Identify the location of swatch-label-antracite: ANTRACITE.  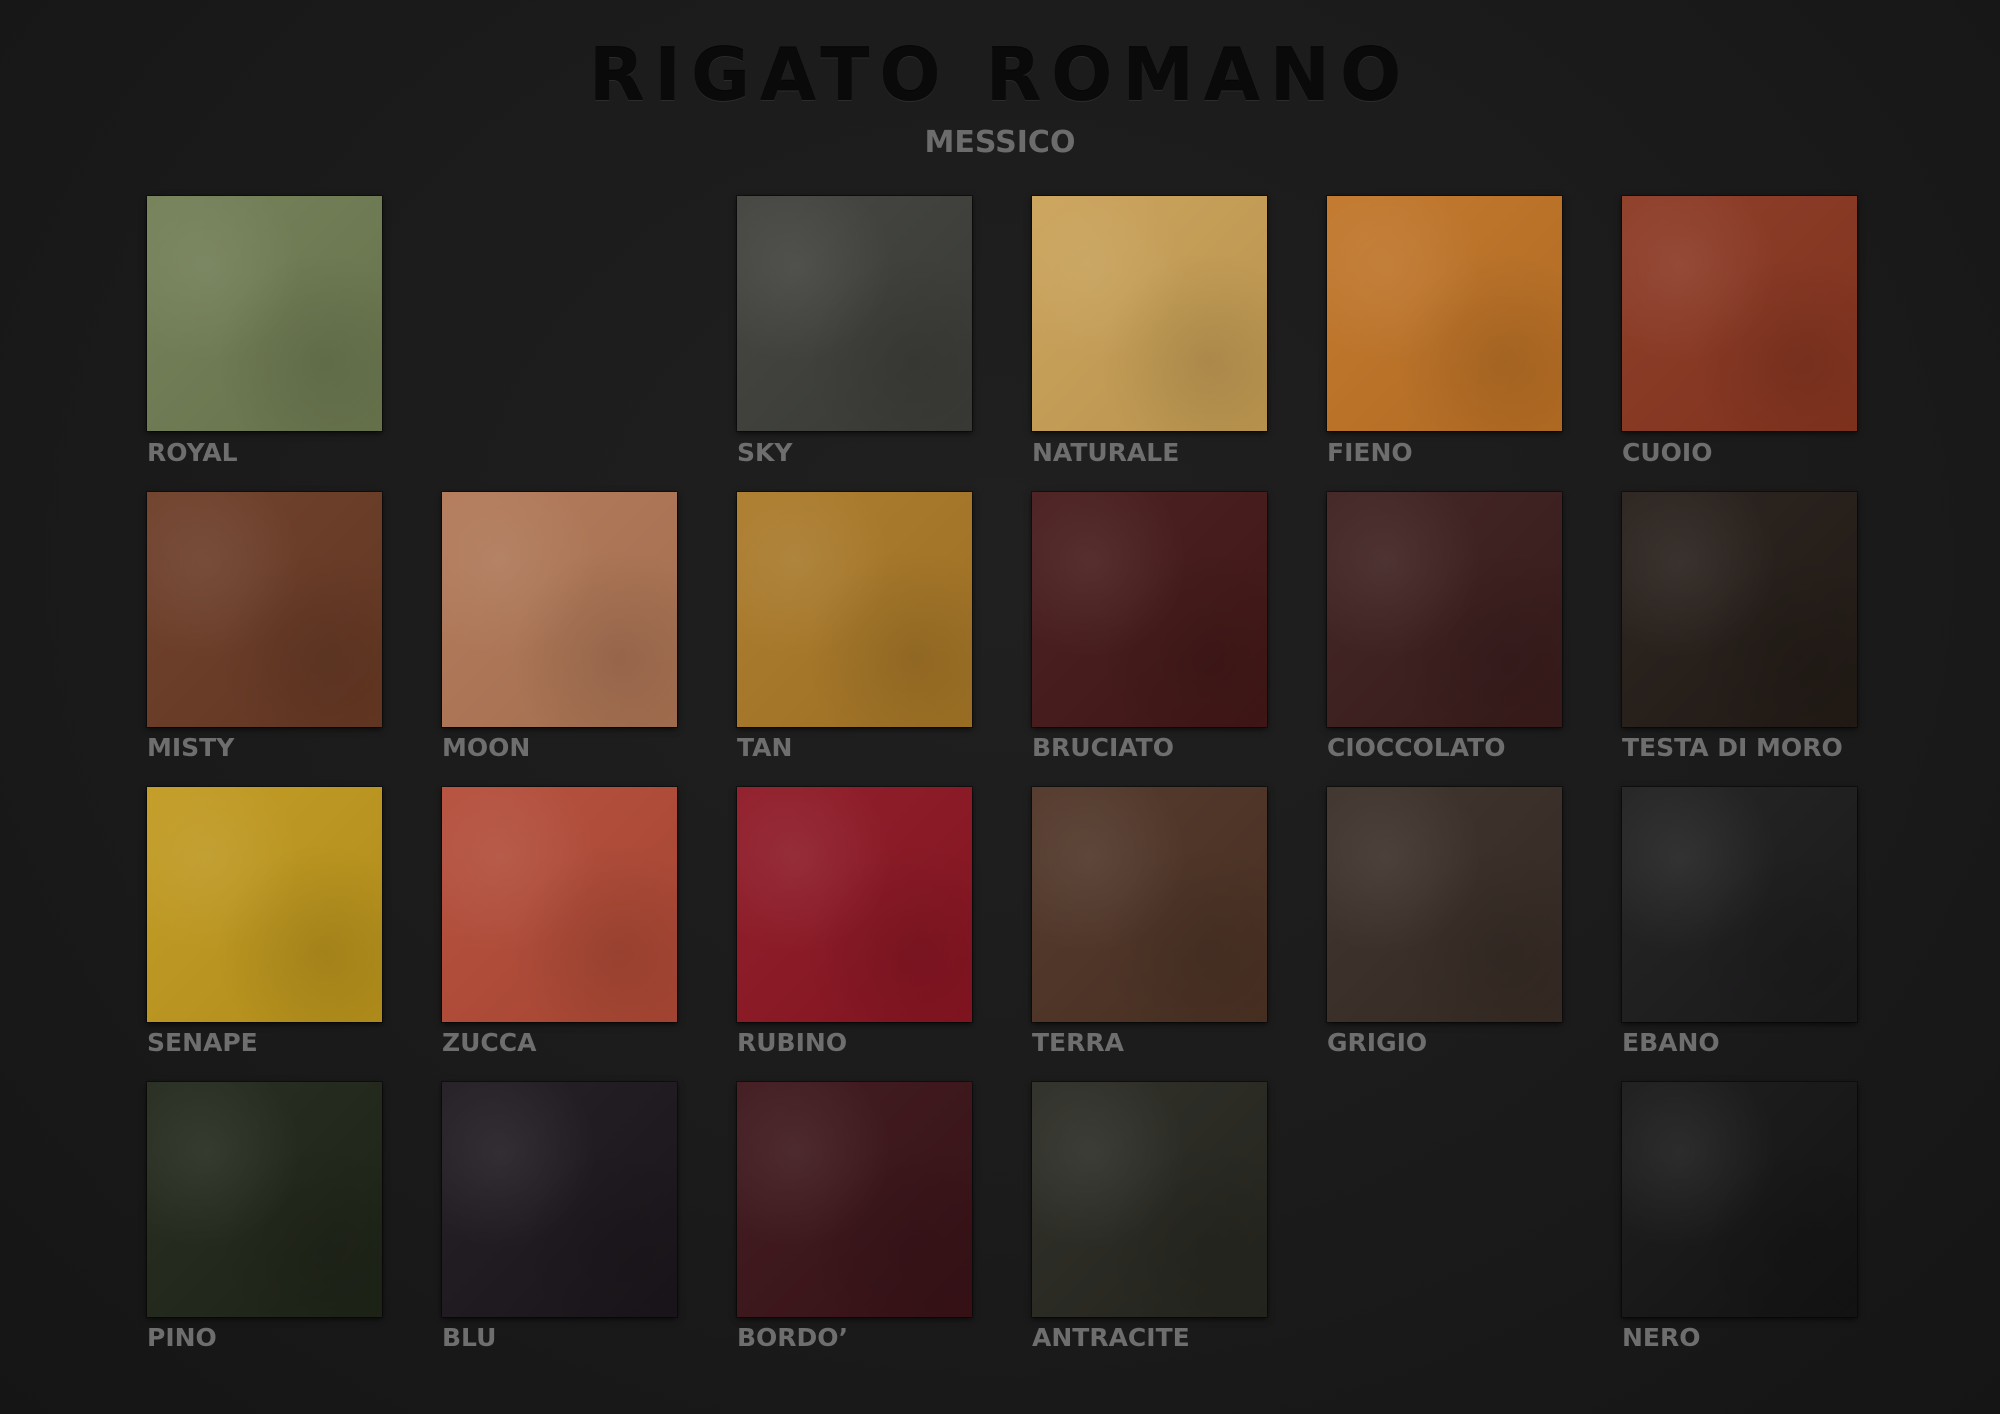
(1111, 1337).